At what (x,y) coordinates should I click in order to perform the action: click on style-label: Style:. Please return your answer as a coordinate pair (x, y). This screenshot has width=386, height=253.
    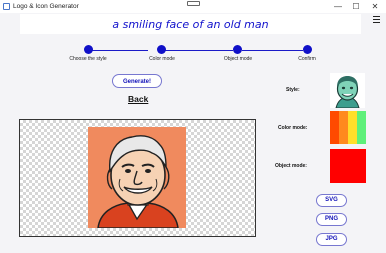
    Looking at the image, I should click on (293, 90).